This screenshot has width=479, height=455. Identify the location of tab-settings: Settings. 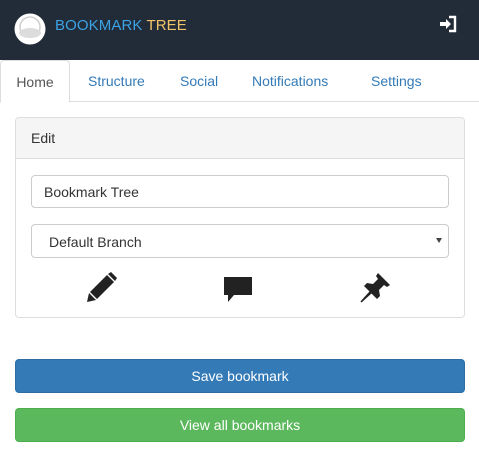
(396, 81).